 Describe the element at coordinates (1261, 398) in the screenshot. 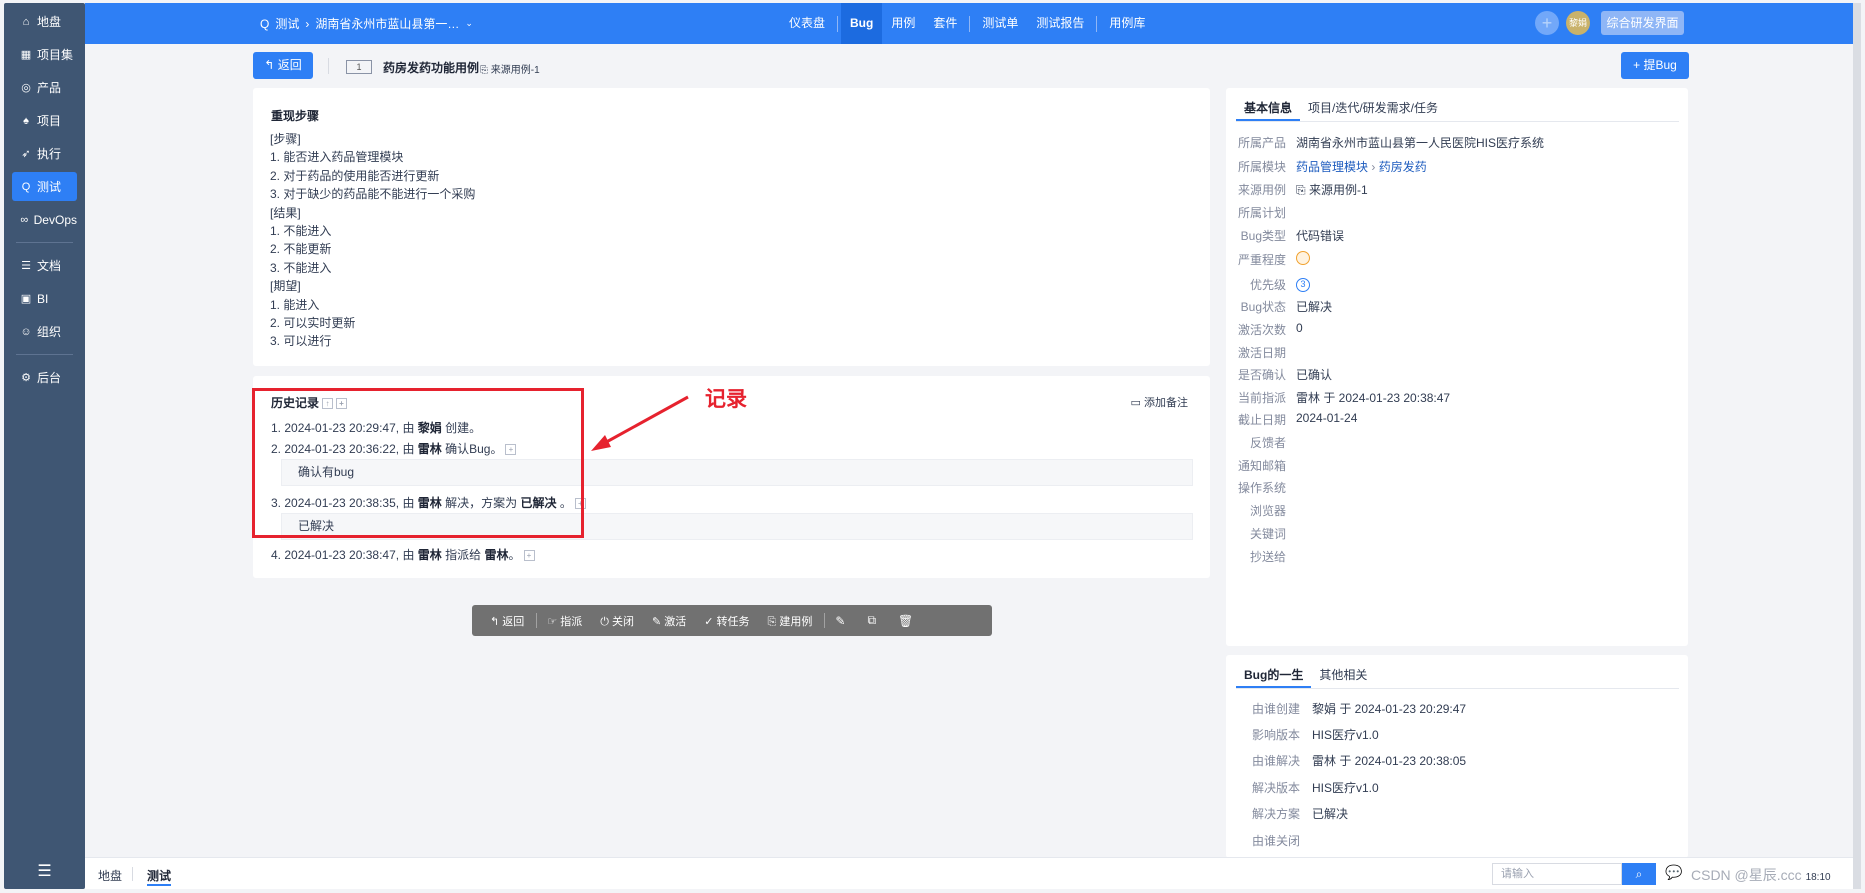

I see `info-label: 当前指派` at that location.